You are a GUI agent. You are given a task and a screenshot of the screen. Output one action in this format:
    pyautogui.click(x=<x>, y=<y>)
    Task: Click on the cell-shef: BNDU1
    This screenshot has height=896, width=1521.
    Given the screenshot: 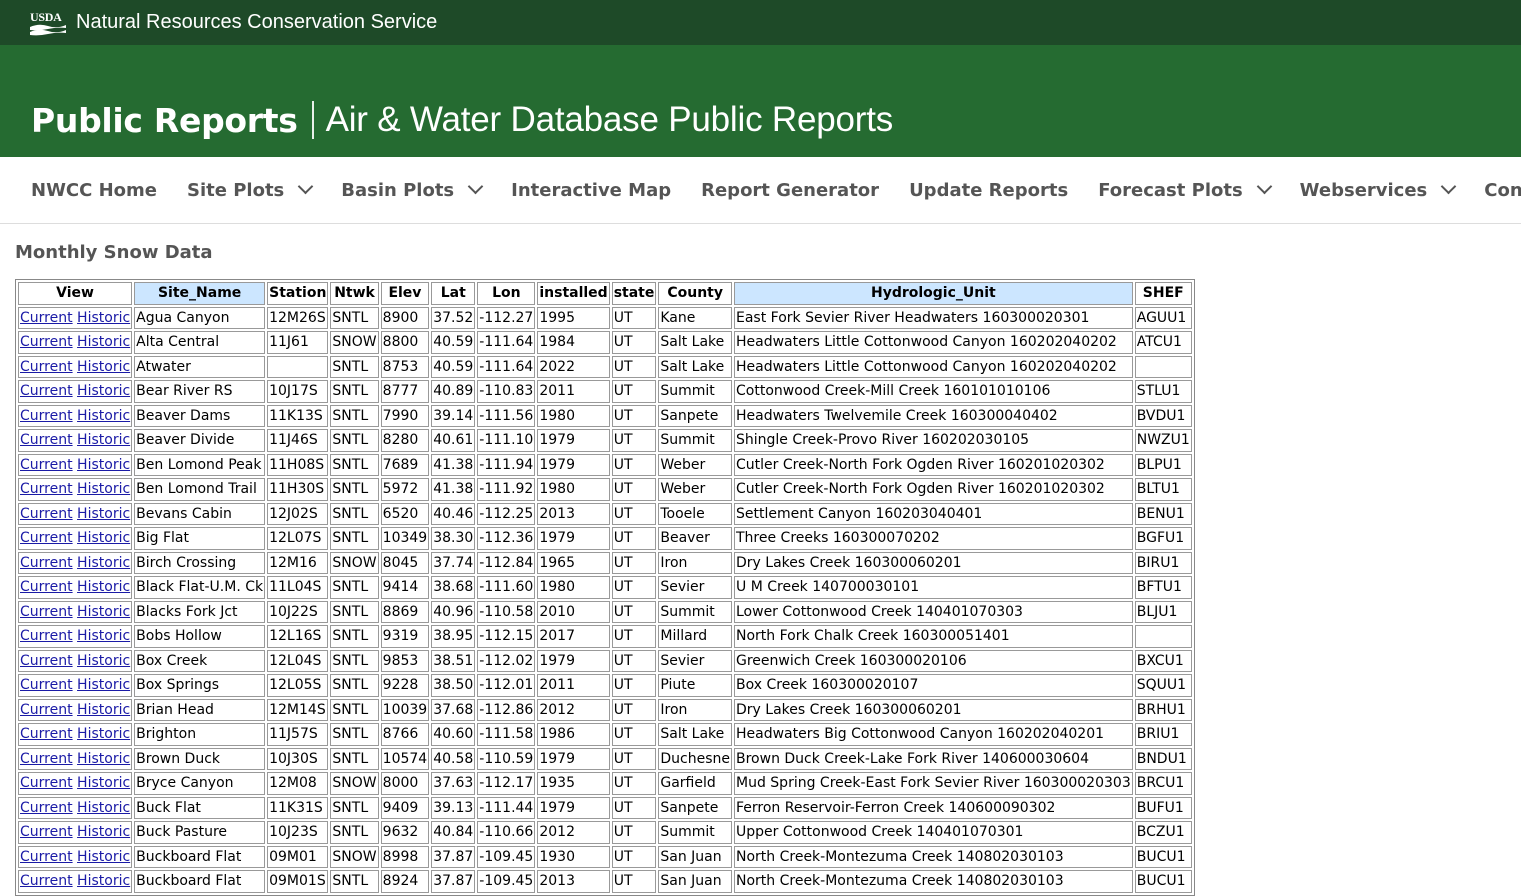 What is the action you would take?
    pyautogui.click(x=1163, y=758)
    